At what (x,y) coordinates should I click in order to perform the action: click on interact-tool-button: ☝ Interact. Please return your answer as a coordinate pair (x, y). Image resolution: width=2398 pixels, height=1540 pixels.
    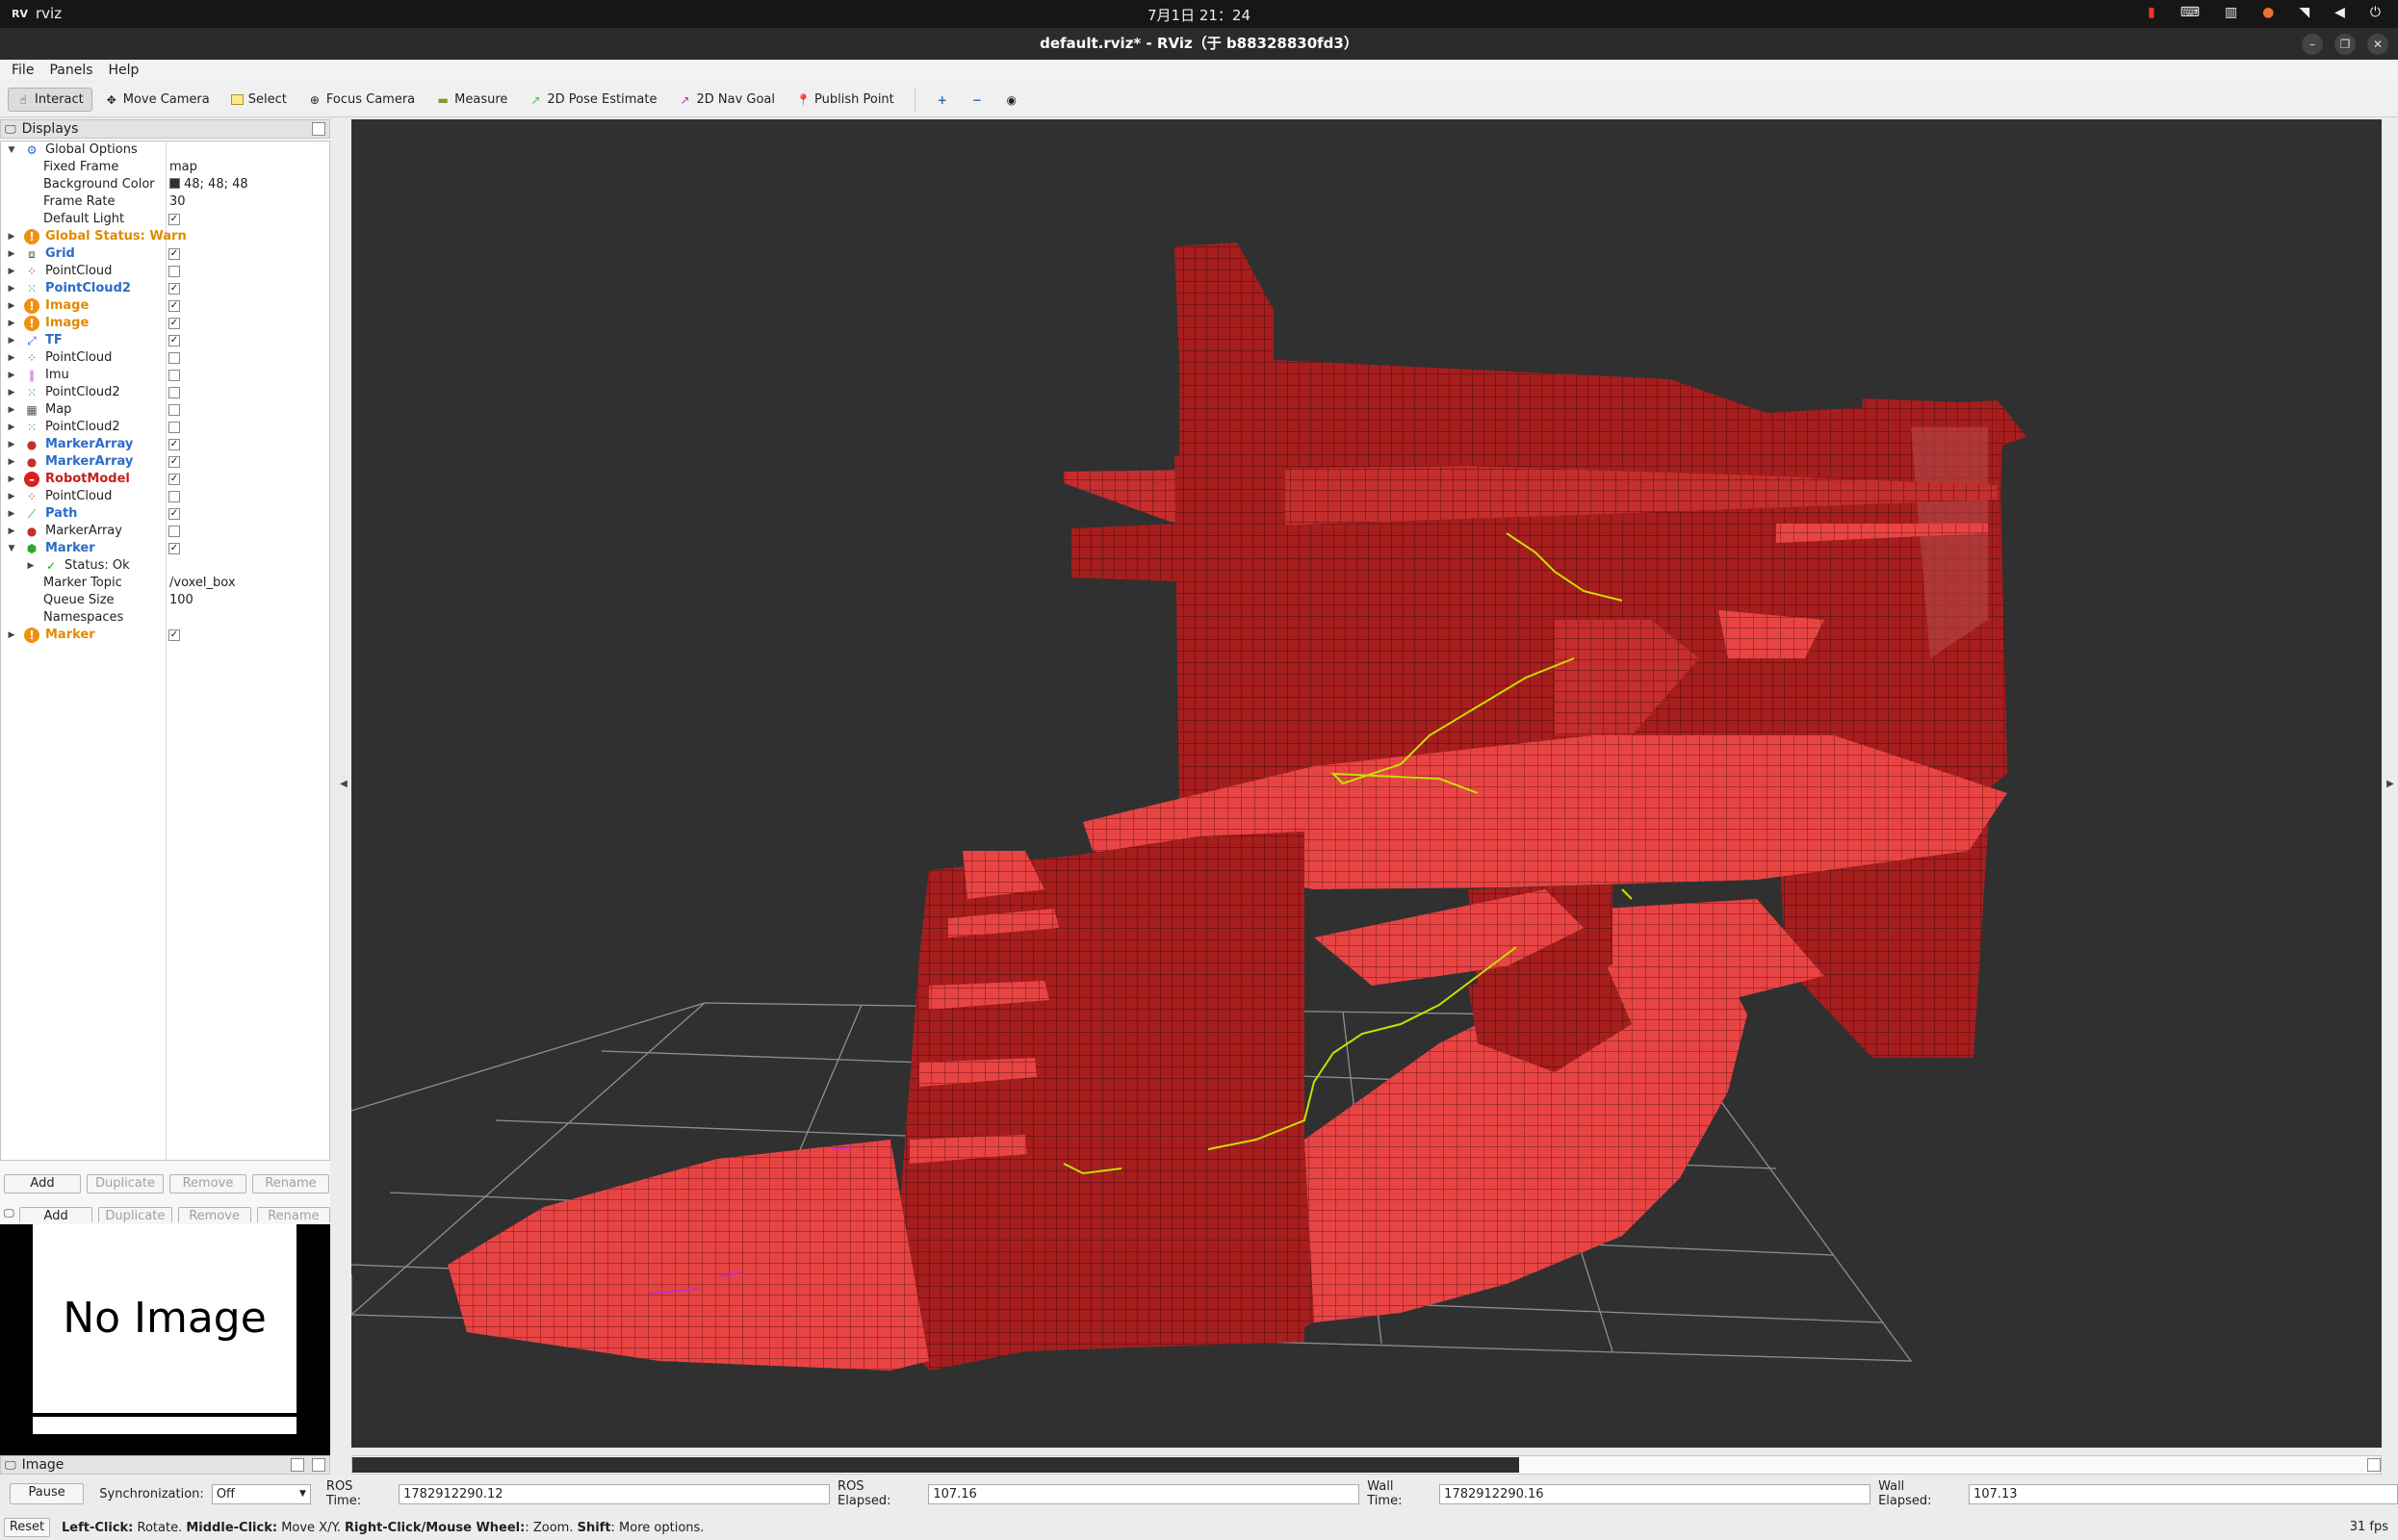
    Looking at the image, I should click on (50, 100).